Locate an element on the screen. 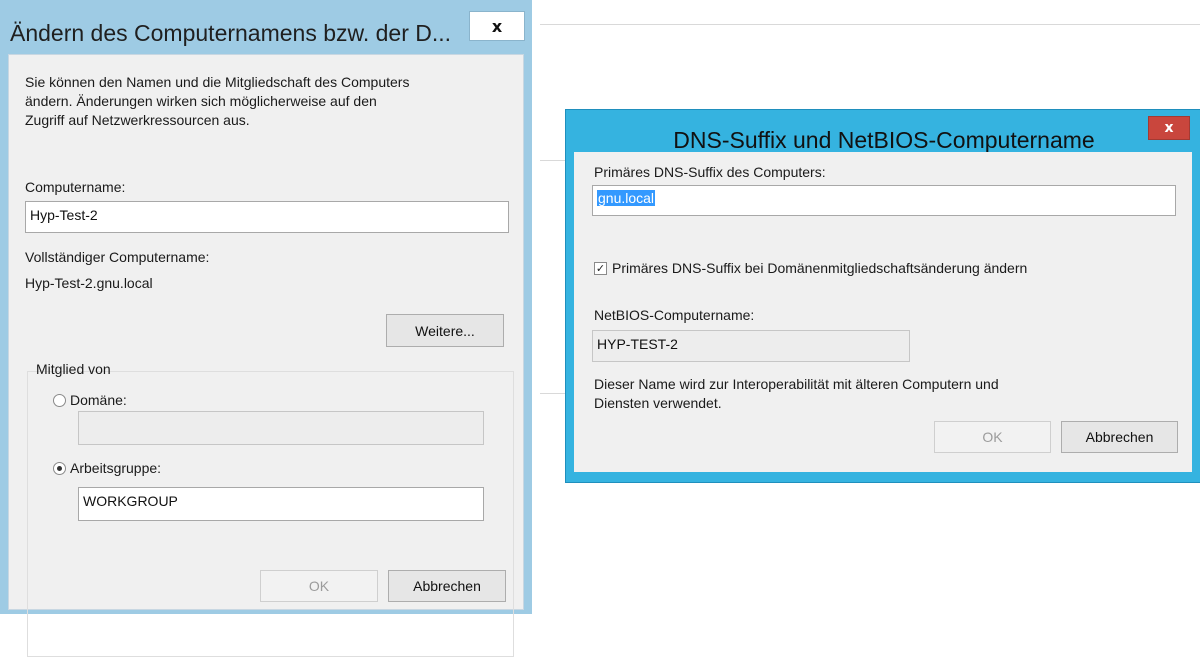  dns-suffix-input: gnu.local is located at coordinates (884, 200).